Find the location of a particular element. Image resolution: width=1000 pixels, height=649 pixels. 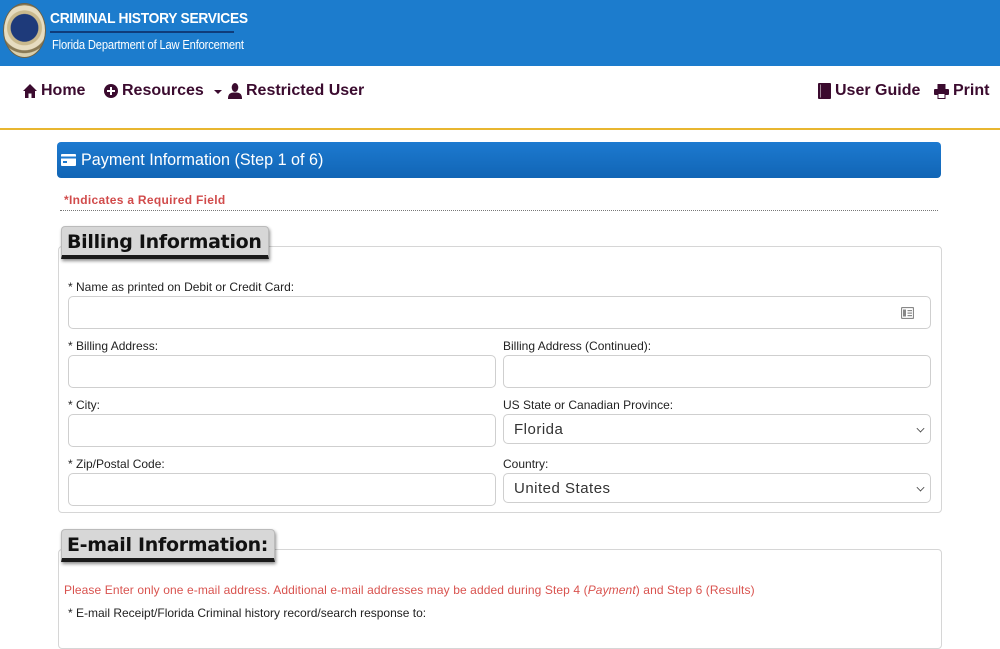

site-subtitle: Florida Department of Law Enforcement is located at coordinates (148, 44).